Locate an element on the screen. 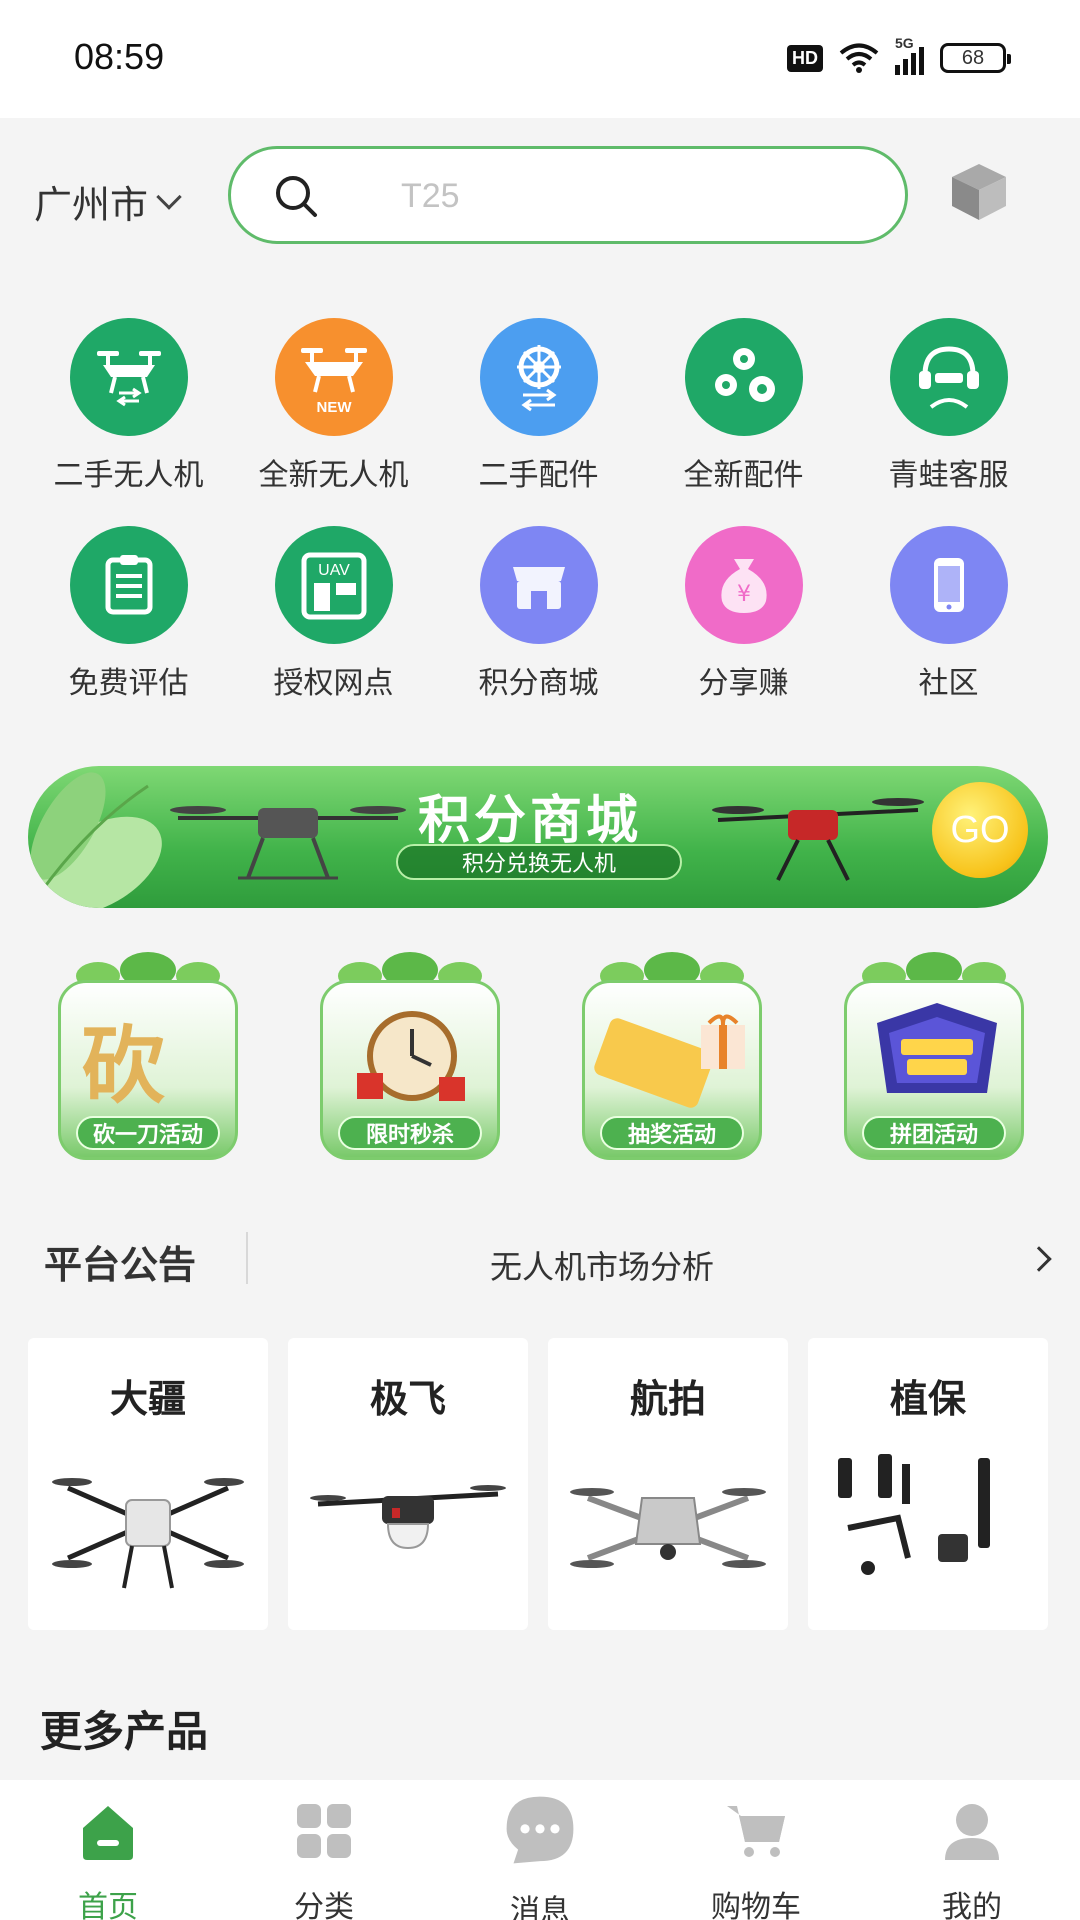 Image resolution: width=1080 pixels, height=1920 pixels. menu-item-authorized-store: UAV 授权网点 is located at coordinates (333, 613).